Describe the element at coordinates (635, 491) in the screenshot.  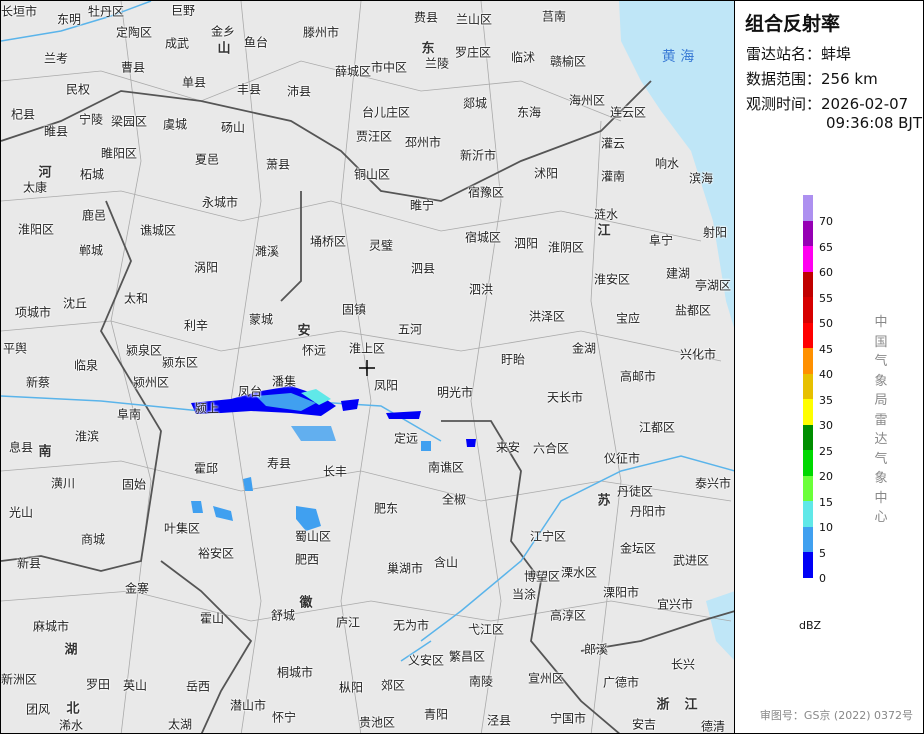
I see `place-label: 丹徒区` at that location.